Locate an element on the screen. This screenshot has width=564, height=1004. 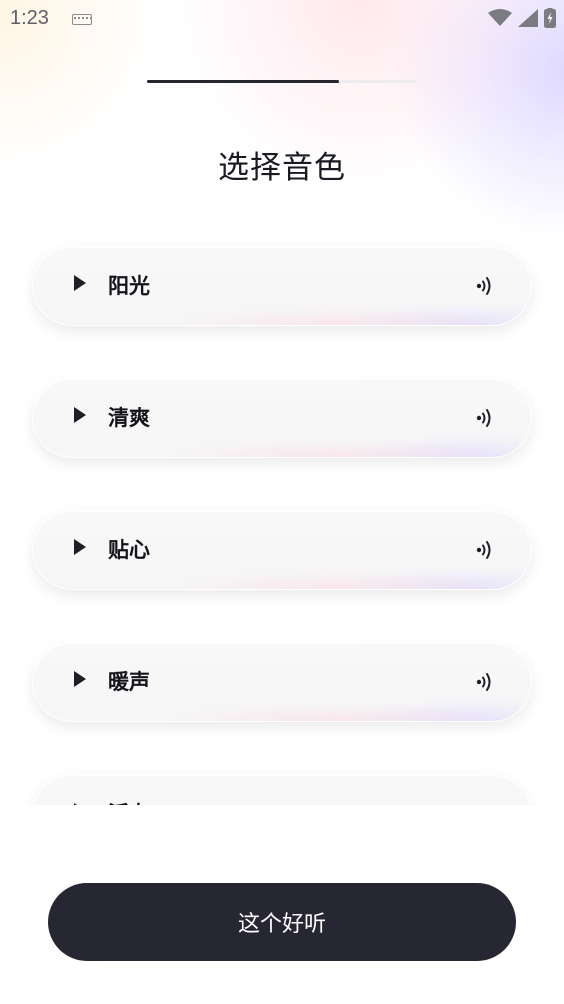
status-bar: 1:23 is located at coordinates (282, 20).